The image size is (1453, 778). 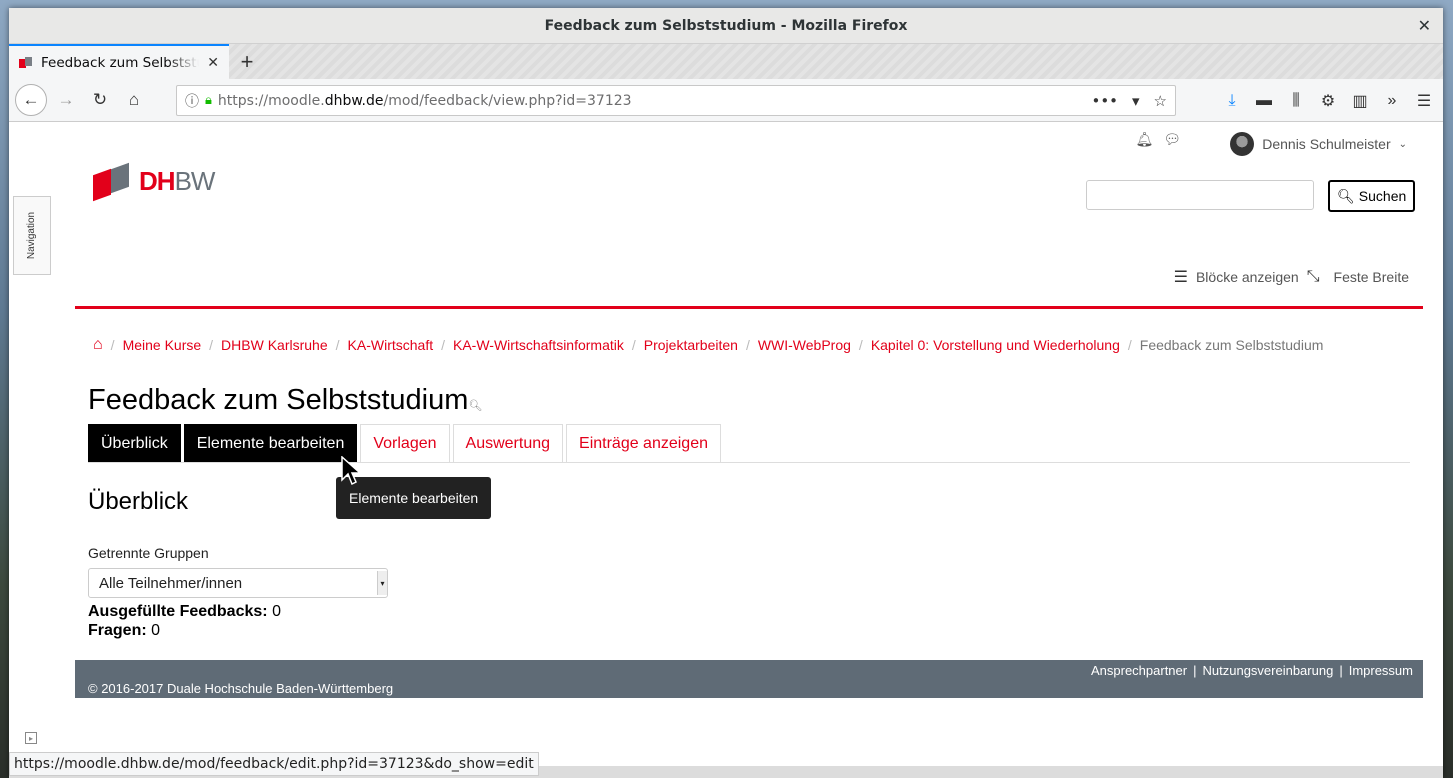 I want to click on user-menu: Dennis Schulmeister ⌄, so click(x=1318, y=144).